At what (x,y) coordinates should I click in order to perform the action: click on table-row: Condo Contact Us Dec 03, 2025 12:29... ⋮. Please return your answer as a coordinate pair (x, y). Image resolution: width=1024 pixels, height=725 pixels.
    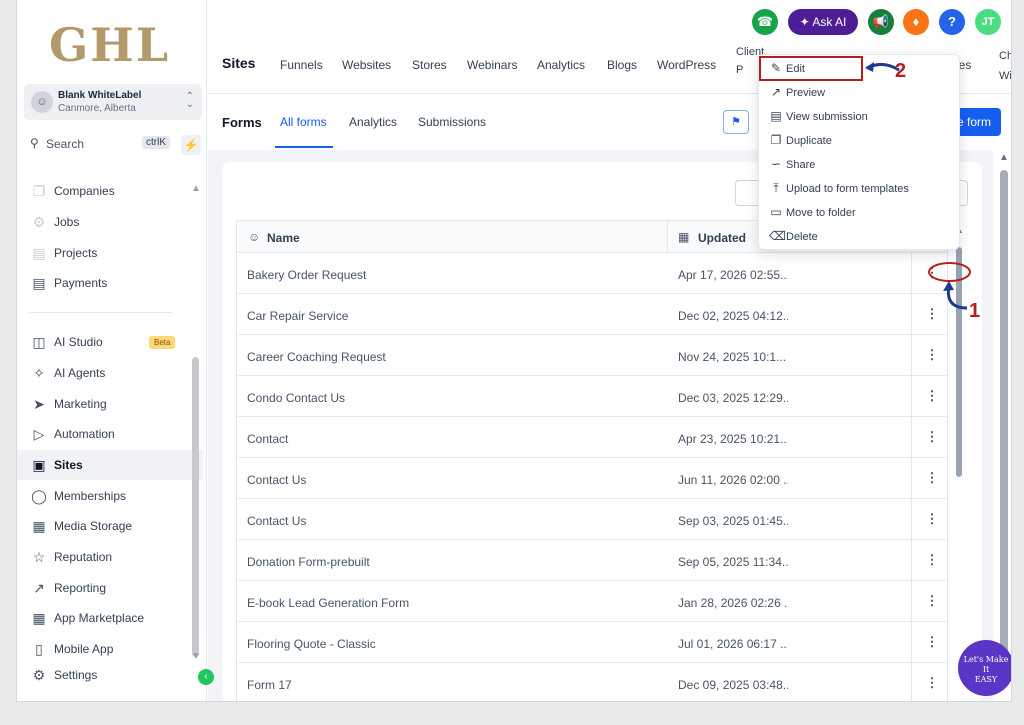
    Looking at the image, I should click on (592, 396).